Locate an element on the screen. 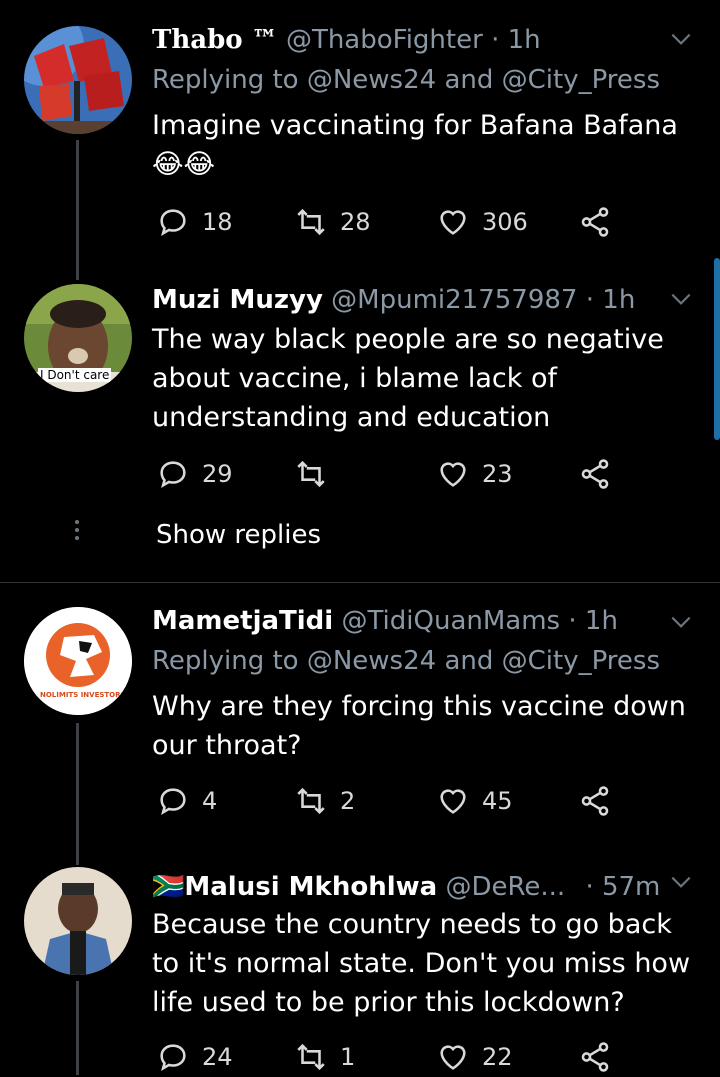 This screenshot has height=1077, width=720. retweet-count: 28 is located at coordinates (355, 222).